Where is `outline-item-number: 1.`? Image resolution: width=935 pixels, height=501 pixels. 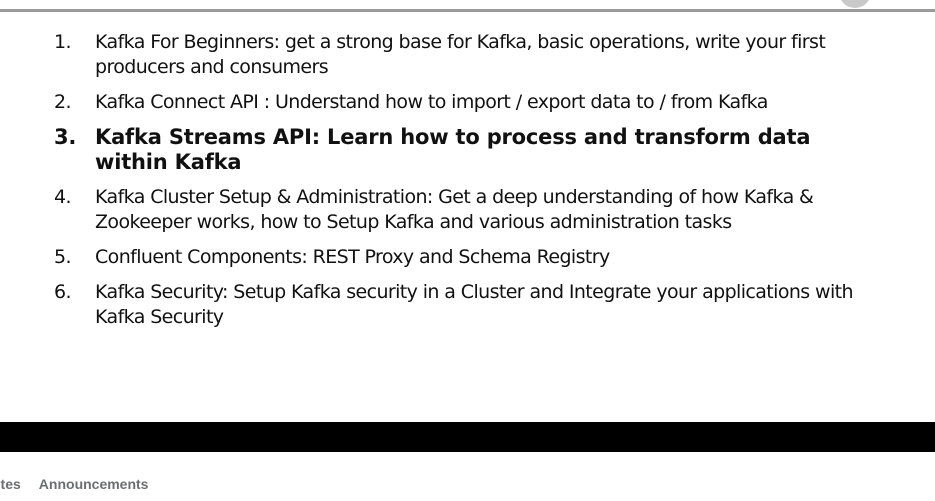 outline-item-number: 1. is located at coordinates (63, 42).